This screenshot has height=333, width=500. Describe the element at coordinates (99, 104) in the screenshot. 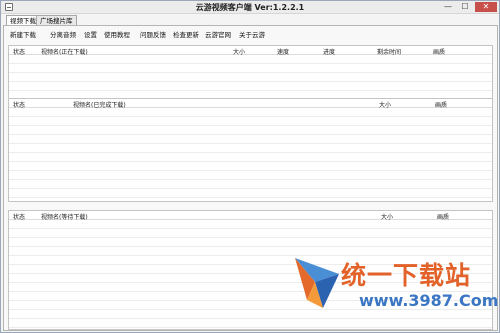

I see `column-name: 视频名(已完成下载)` at that location.